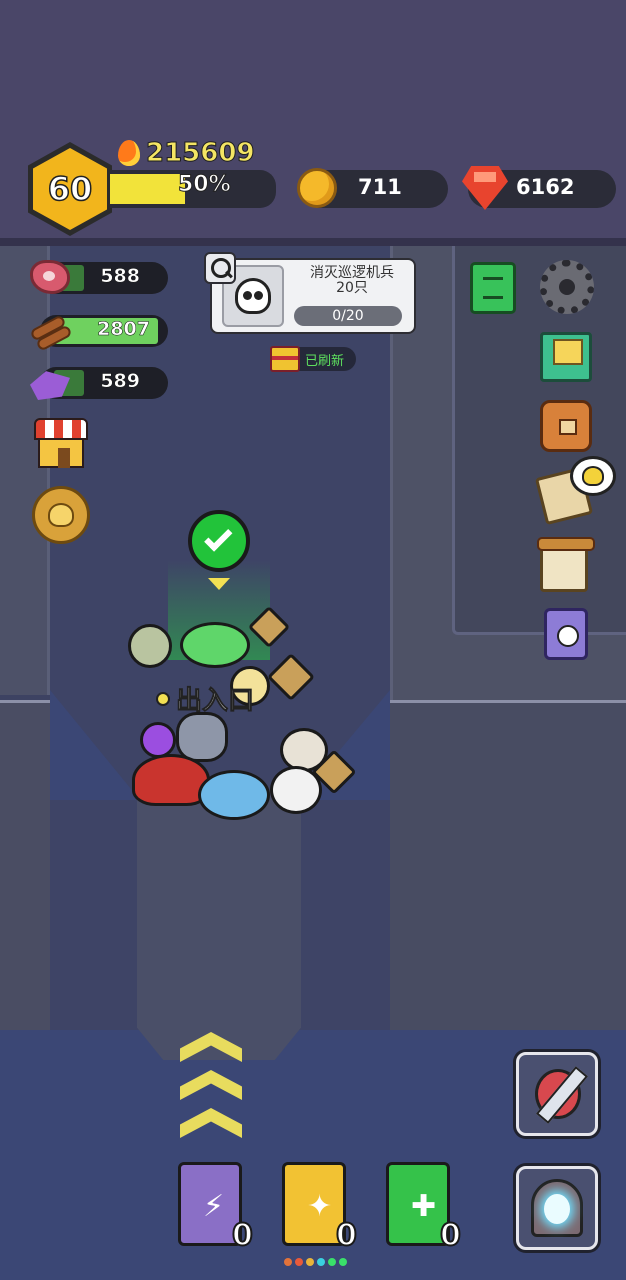 This screenshot has height=1280, width=626. I want to click on wood-value: 2807, so click(123, 329).